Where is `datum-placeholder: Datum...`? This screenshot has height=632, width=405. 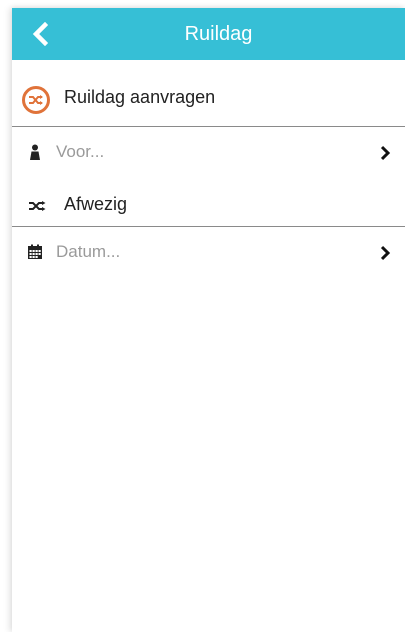
datum-placeholder: Datum... is located at coordinates (88, 251).